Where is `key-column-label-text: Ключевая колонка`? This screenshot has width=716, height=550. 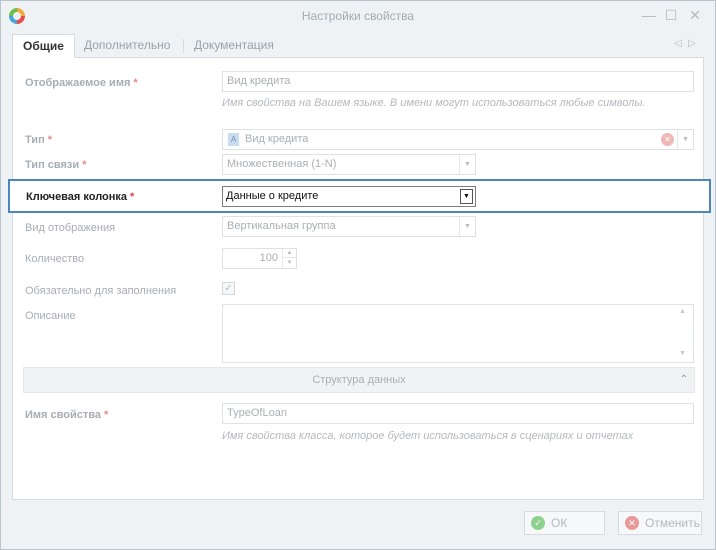
key-column-label-text: Ключевая колонка is located at coordinates (77, 197).